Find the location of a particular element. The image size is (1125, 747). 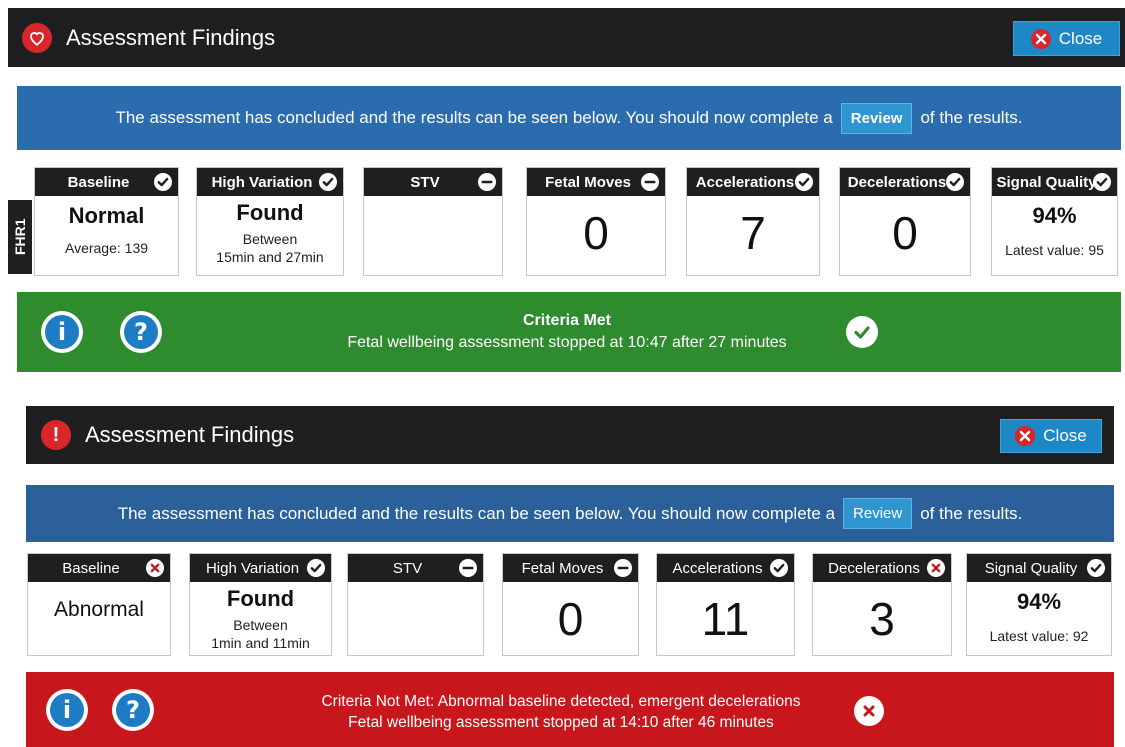

metric-card-accelerations: Accelerations 7 is located at coordinates (753, 221).